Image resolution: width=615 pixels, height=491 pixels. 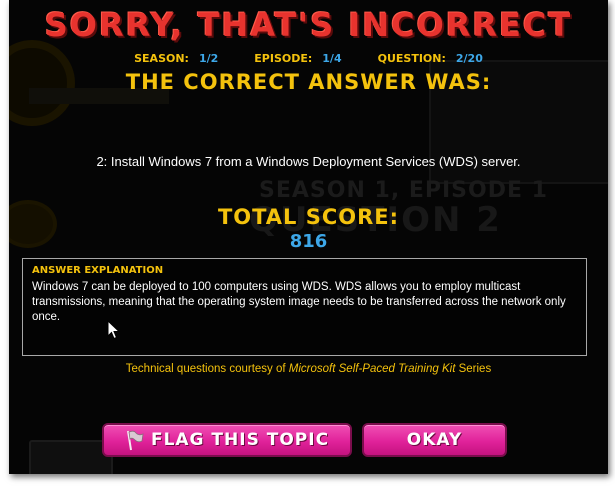 What do you see at coordinates (332, 58) in the screenshot?
I see `episode-value: 1/4` at bounding box center [332, 58].